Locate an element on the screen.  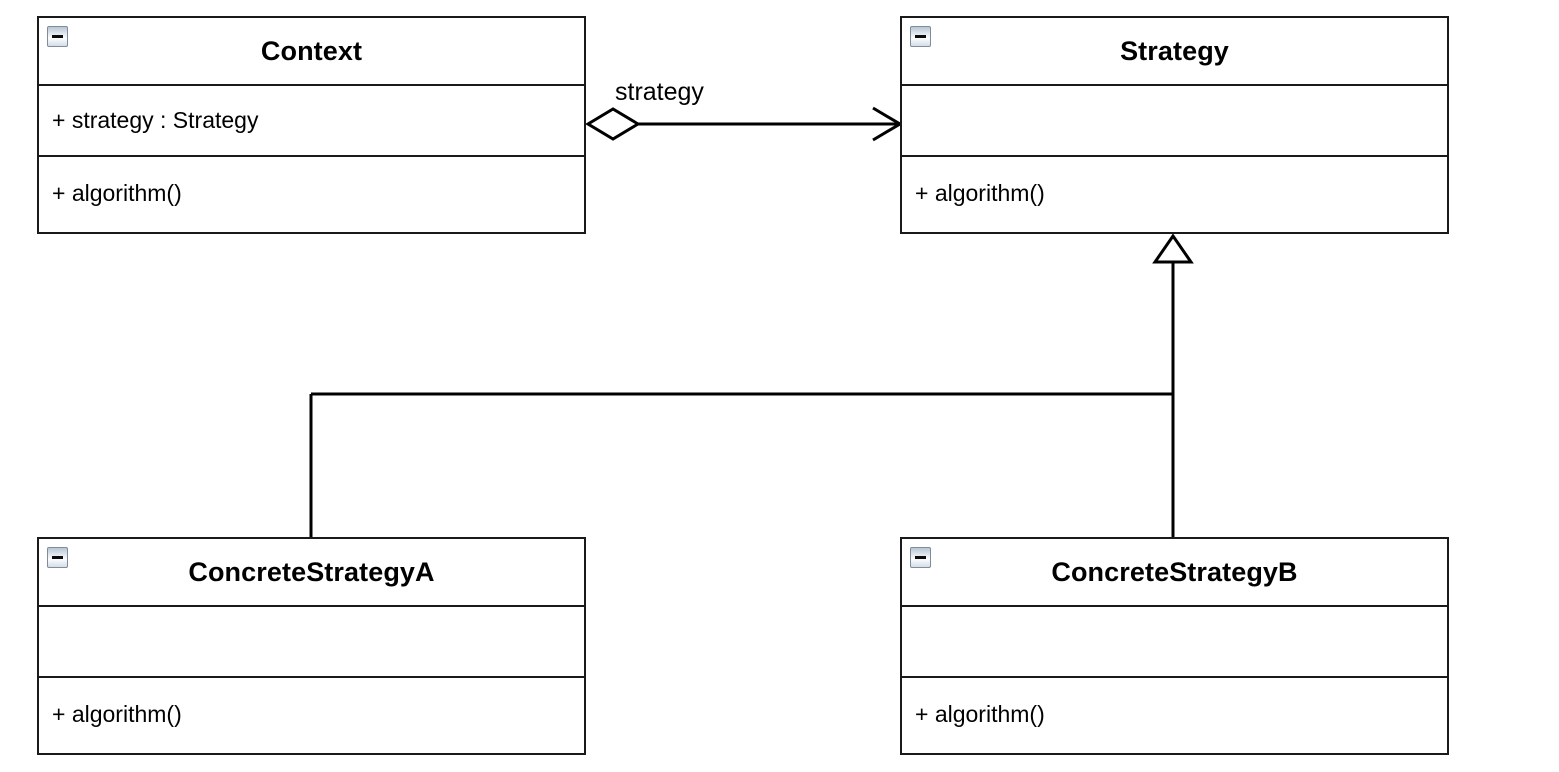
aggregation-context-strategy is located at coordinates (744, 124).